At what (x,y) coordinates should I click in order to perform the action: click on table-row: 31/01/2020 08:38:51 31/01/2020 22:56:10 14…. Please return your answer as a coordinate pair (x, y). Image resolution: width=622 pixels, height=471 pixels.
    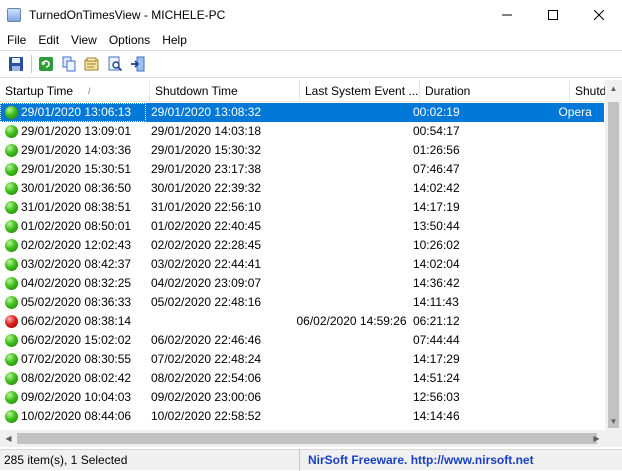
    Looking at the image, I should click on (302, 207).